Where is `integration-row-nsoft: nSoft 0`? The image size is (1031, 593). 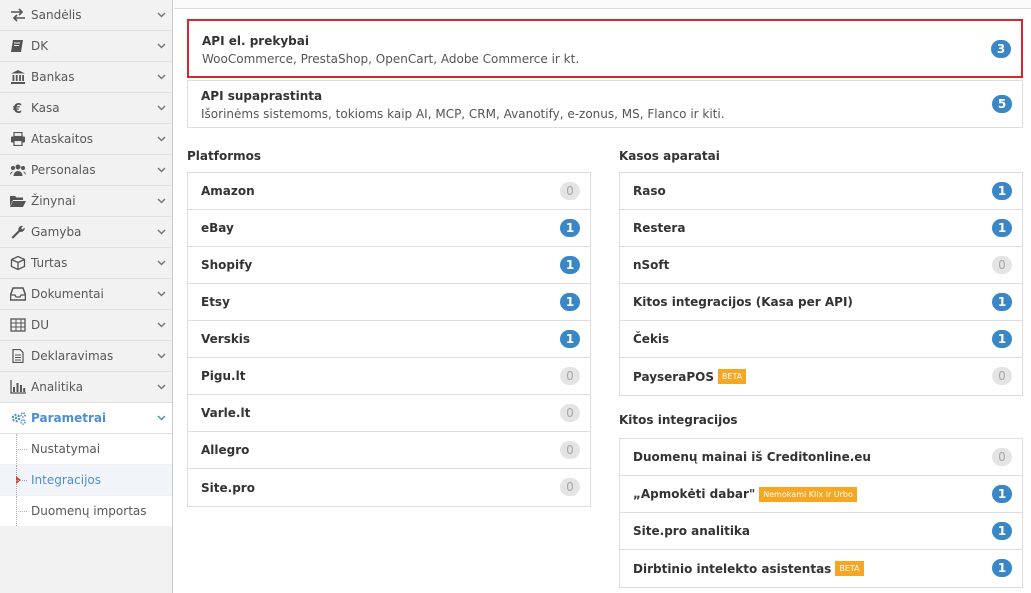
integration-row-nsoft: nSoft 0 is located at coordinates (821, 265).